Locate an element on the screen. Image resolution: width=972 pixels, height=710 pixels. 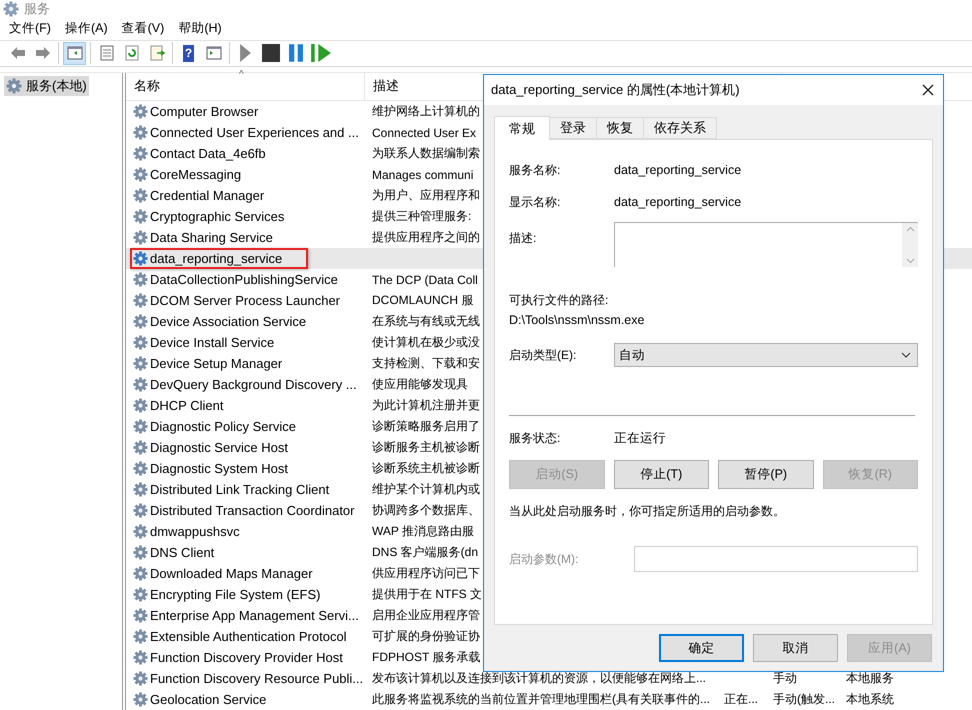
field-label: 描述: is located at coordinates (523, 238).